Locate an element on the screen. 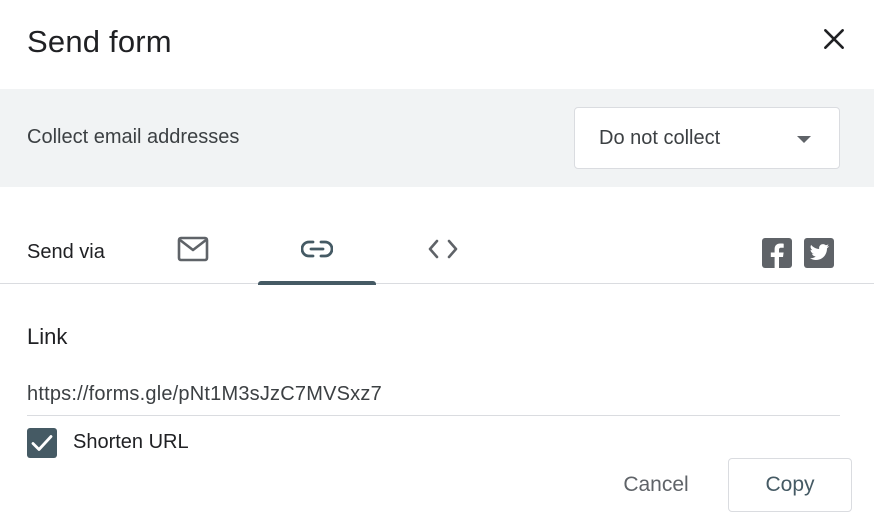 The image size is (874, 529). email-icon is located at coordinates (193, 249).